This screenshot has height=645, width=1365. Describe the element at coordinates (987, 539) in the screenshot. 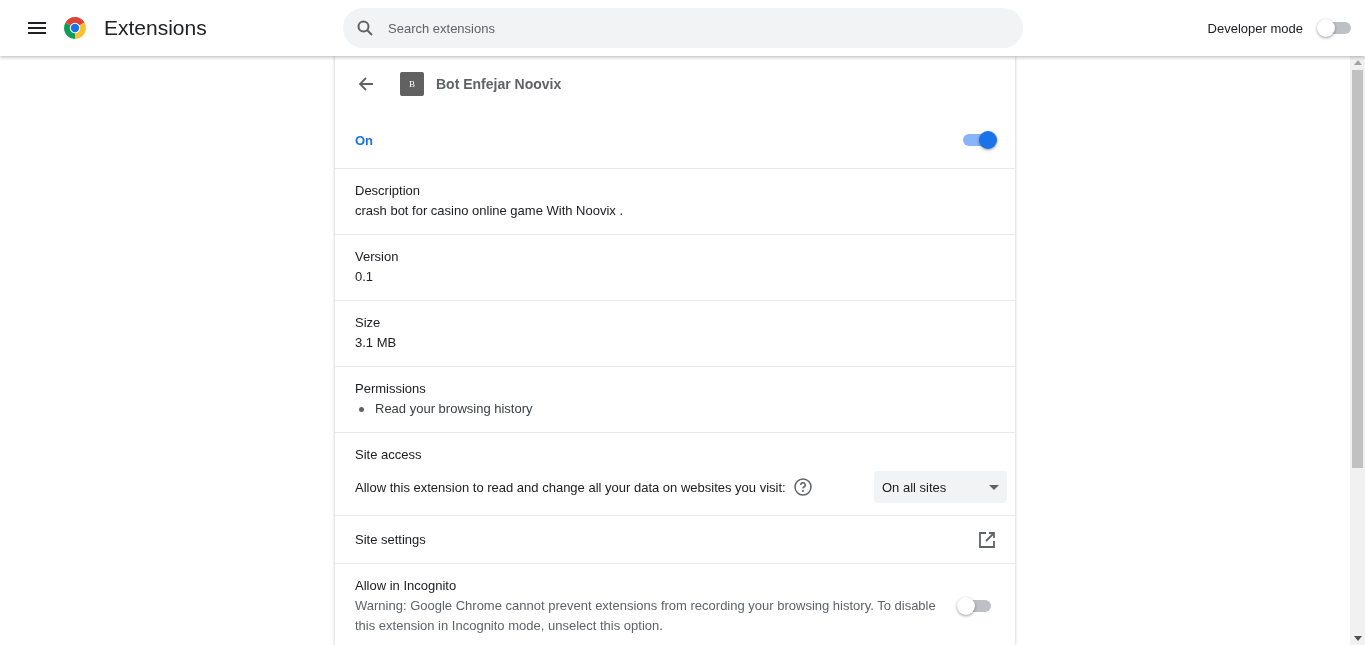

I see `external-link-icon` at that location.